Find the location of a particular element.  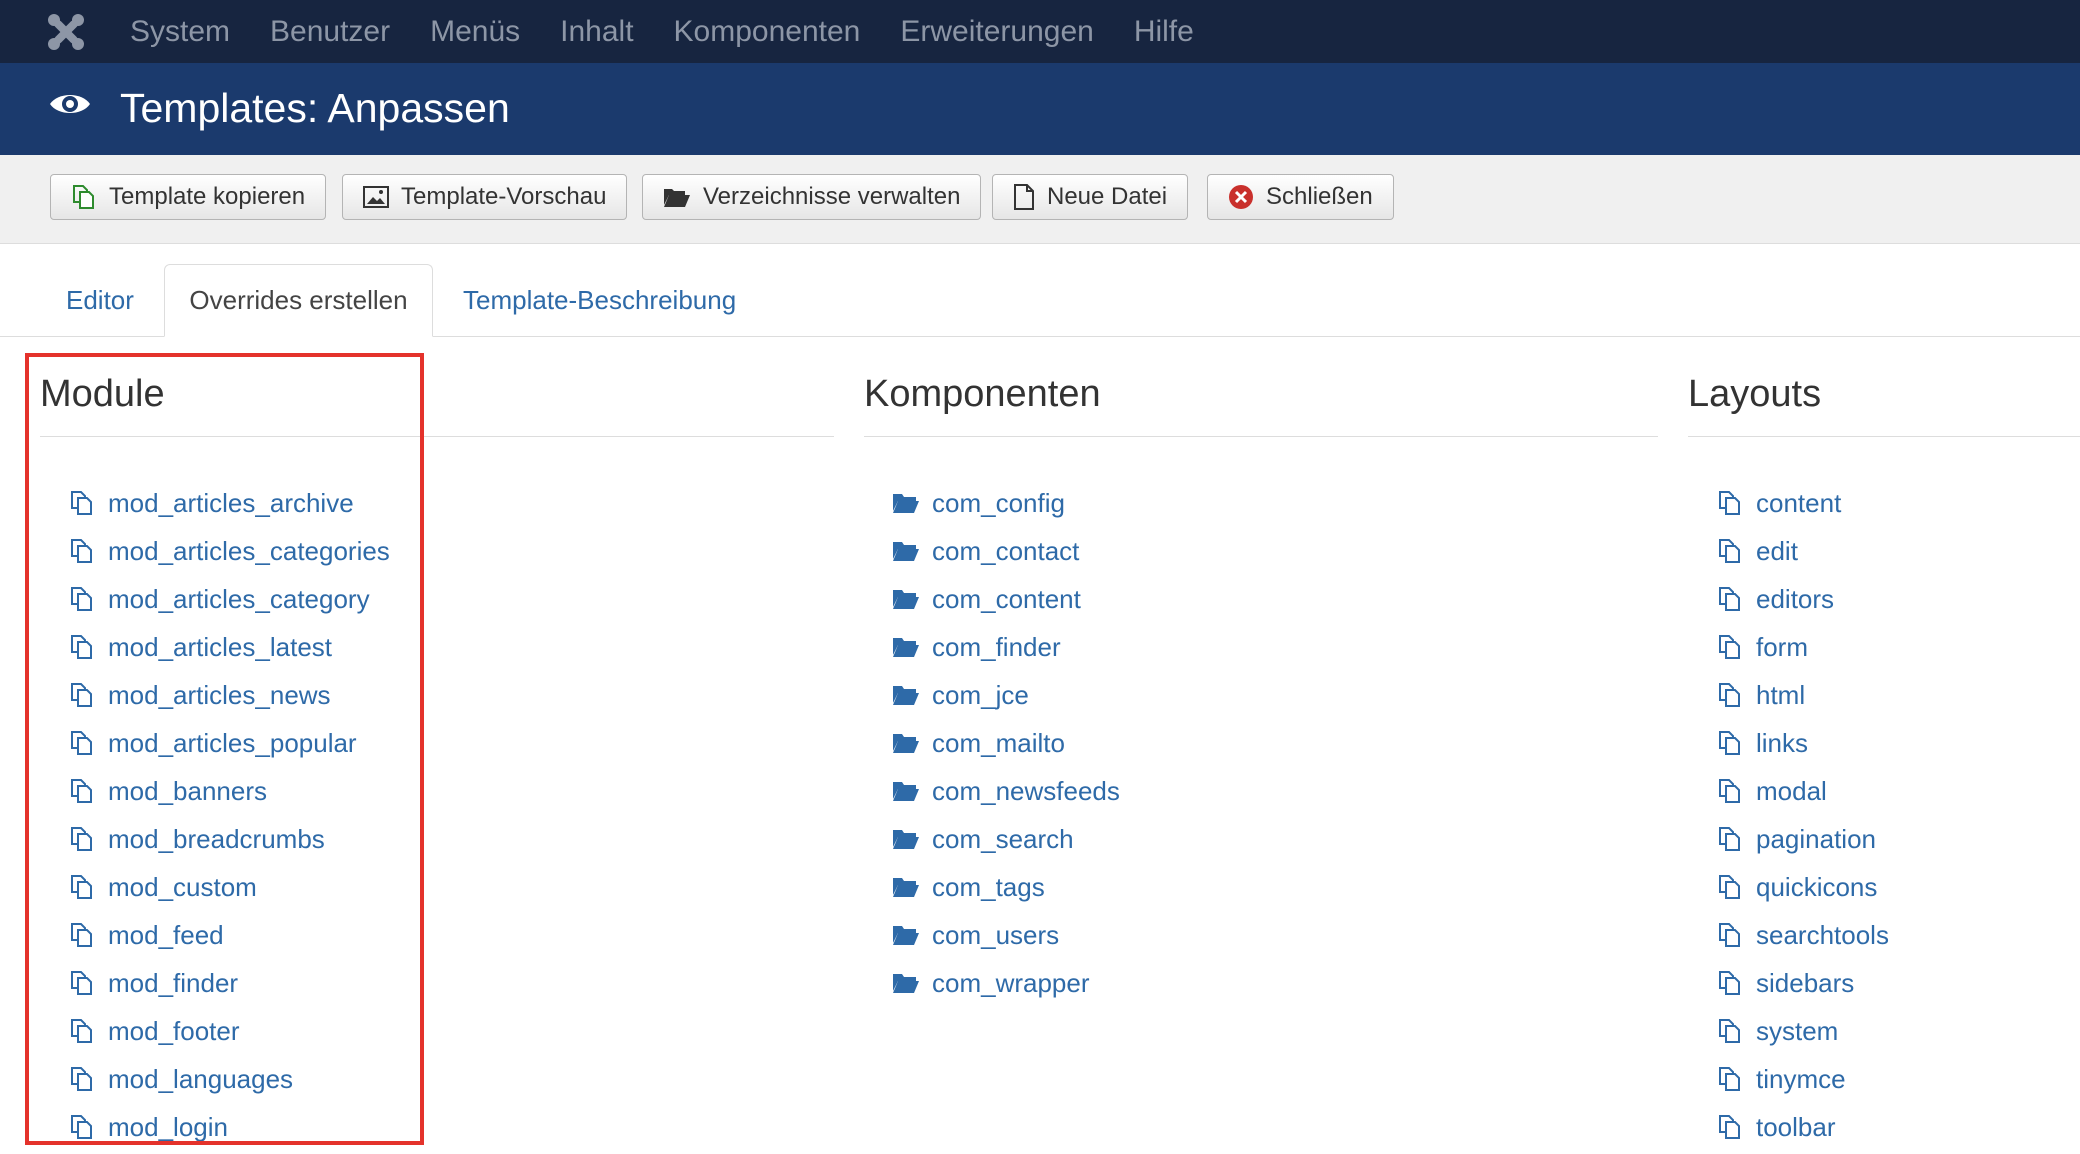

file-icon is located at coordinates (1024, 197).